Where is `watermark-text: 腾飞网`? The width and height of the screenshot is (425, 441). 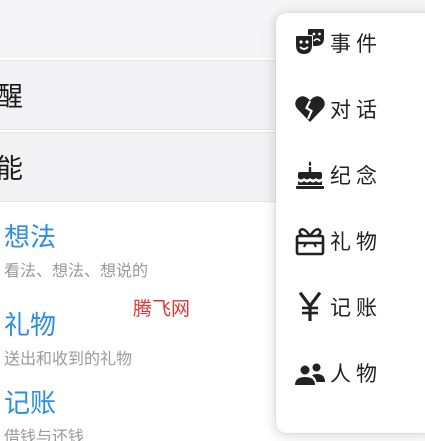
watermark-text: 腾飞网 is located at coordinates (162, 309).